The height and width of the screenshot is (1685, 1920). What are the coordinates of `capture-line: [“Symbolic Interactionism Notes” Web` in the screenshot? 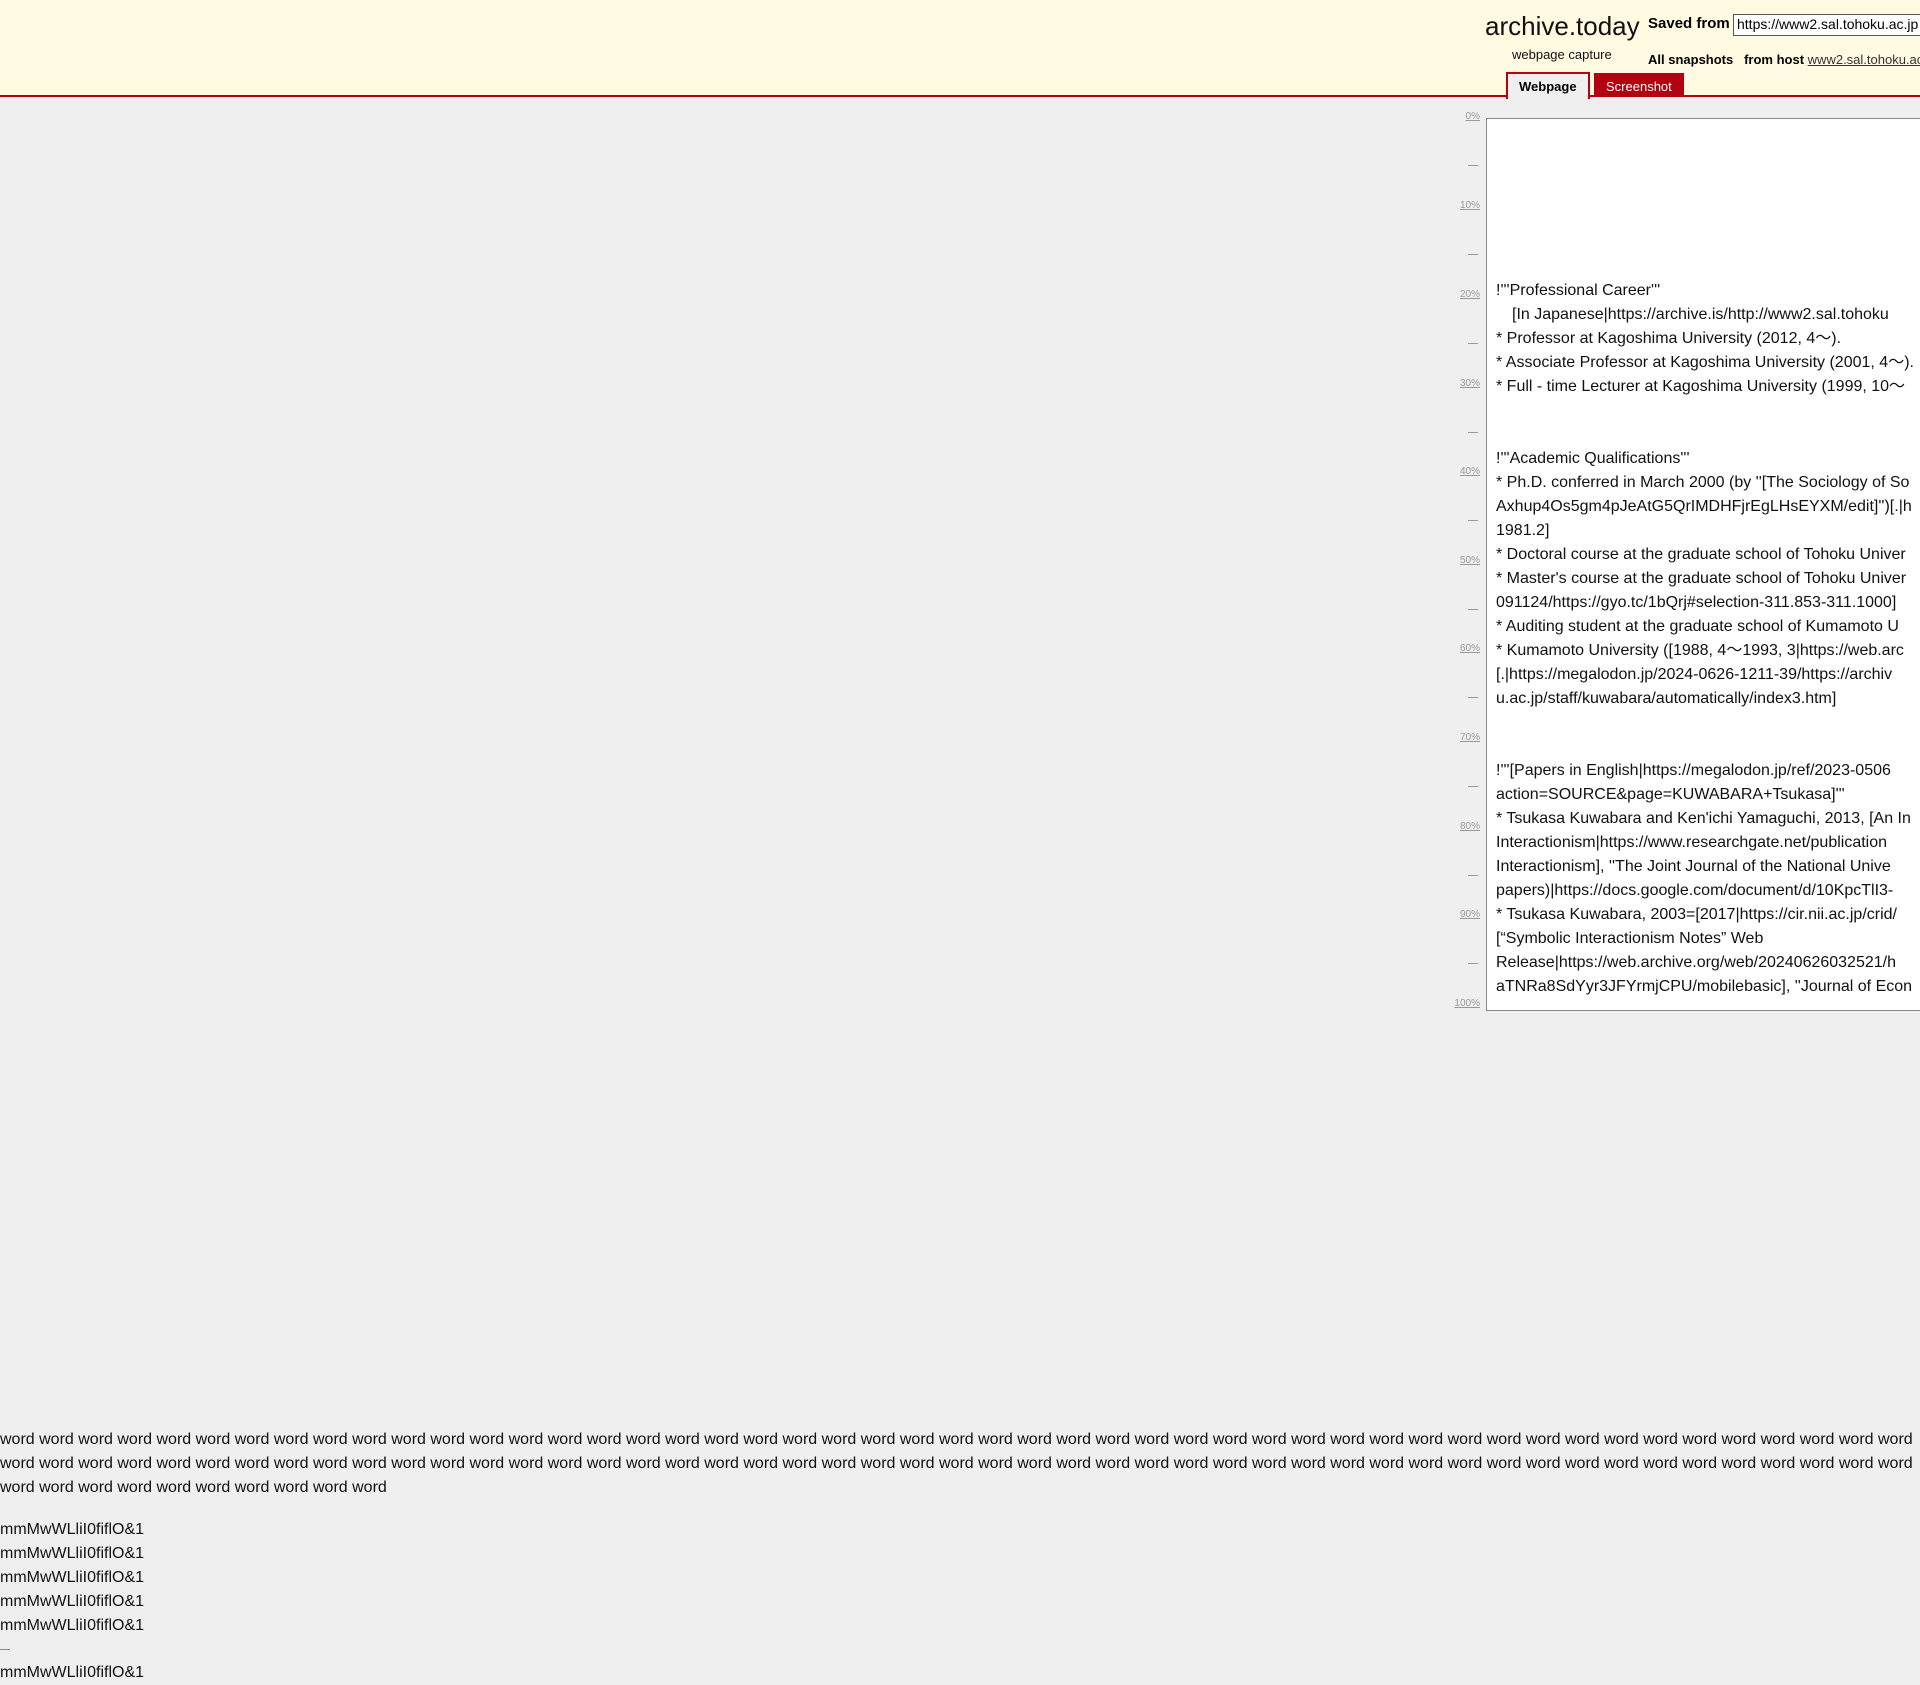 It's located at (1630, 938).